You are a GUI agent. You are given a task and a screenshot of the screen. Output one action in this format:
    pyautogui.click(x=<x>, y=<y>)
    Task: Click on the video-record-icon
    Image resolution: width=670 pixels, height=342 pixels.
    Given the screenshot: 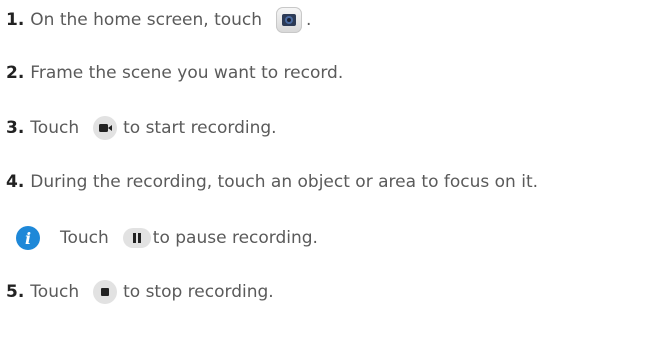 What is the action you would take?
    pyautogui.click(x=105, y=128)
    